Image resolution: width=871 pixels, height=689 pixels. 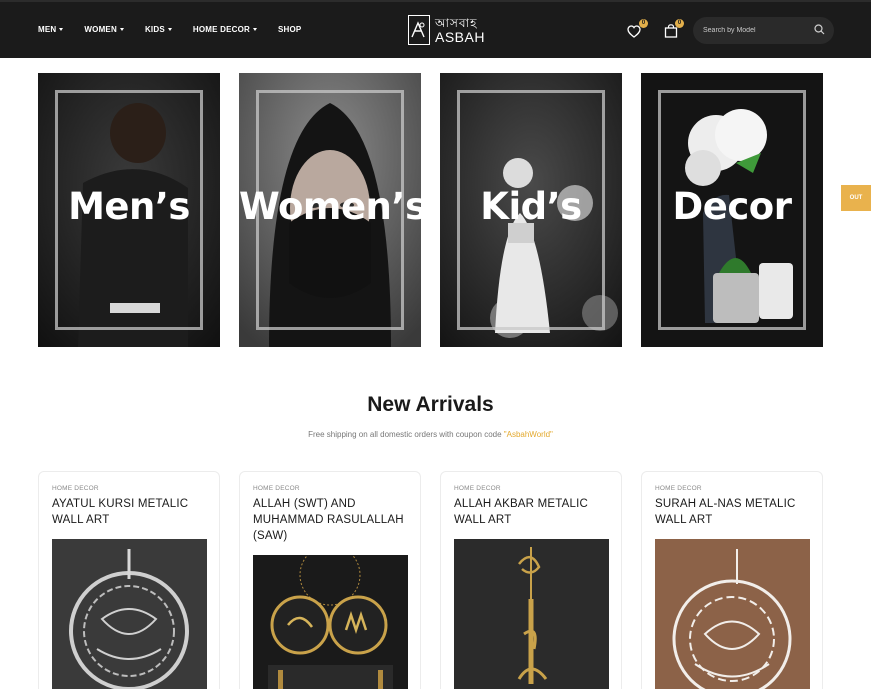 I want to click on search-bar, so click(x=763, y=30).